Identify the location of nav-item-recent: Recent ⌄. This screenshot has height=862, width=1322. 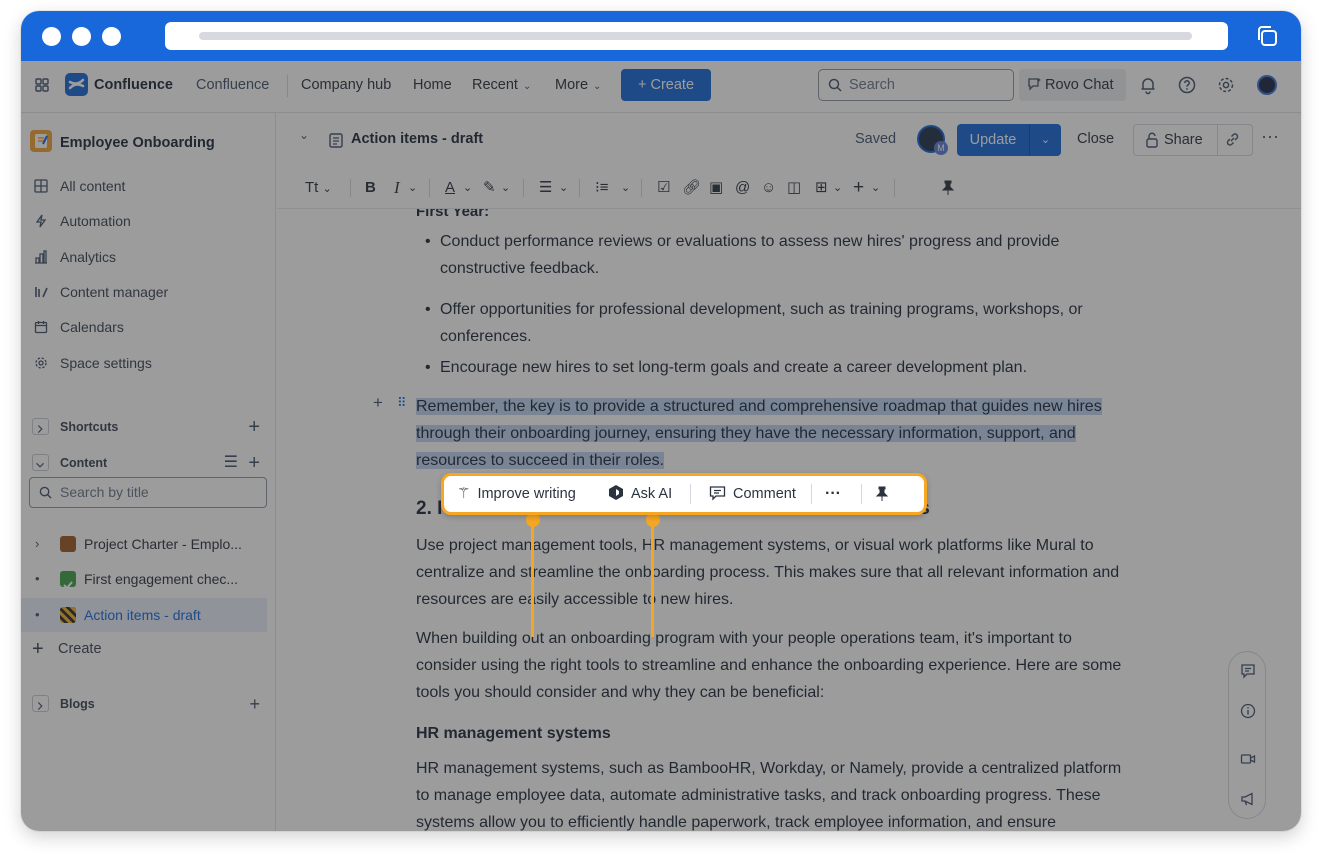
(501, 87).